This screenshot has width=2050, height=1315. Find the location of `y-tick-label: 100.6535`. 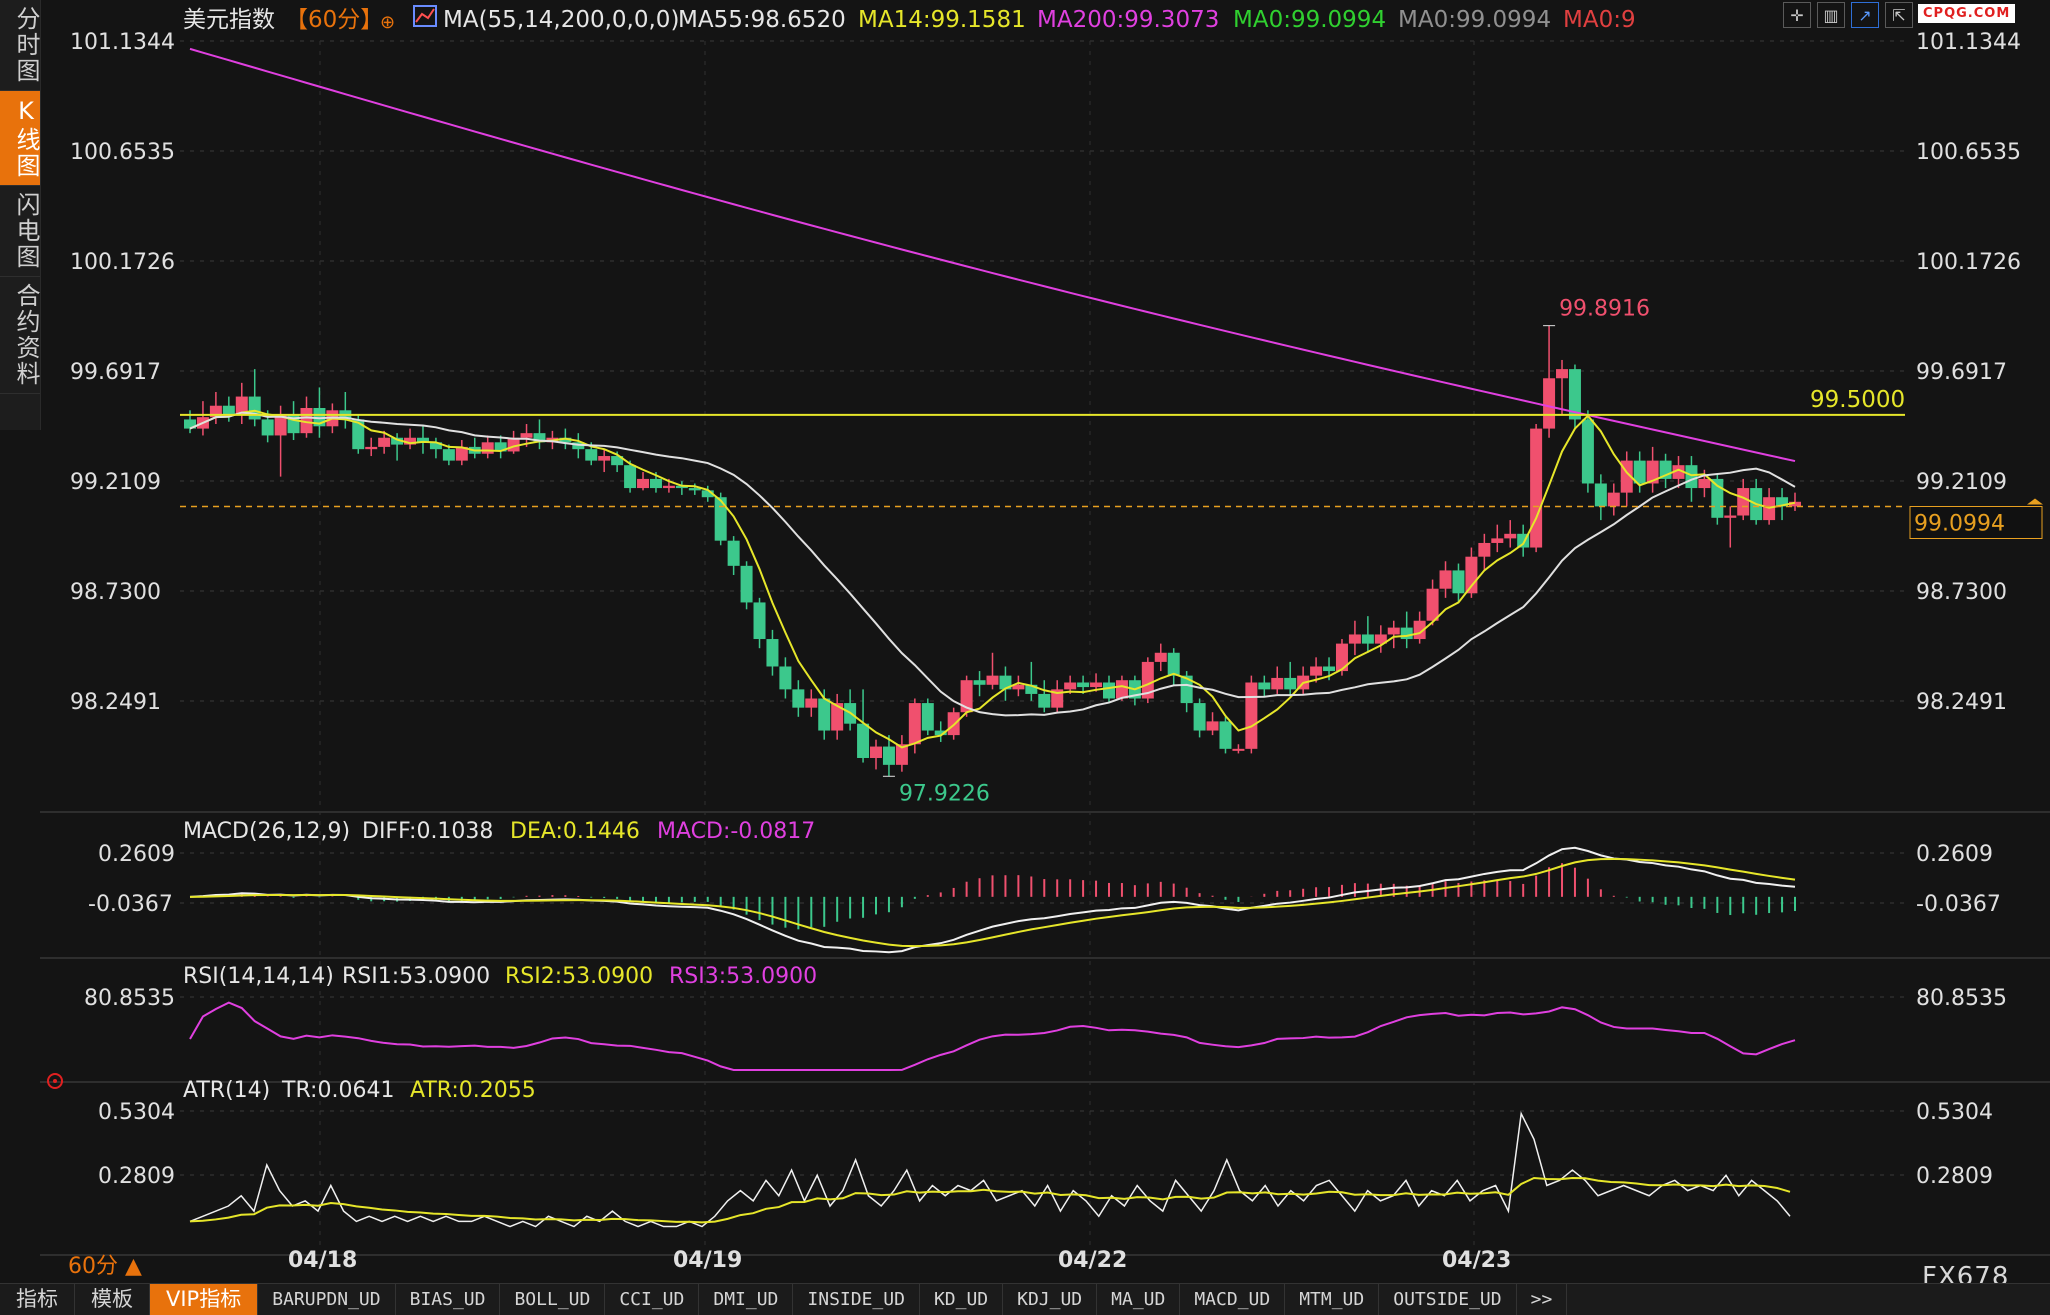

y-tick-label: 100.6535 is located at coordinates (122, 152).